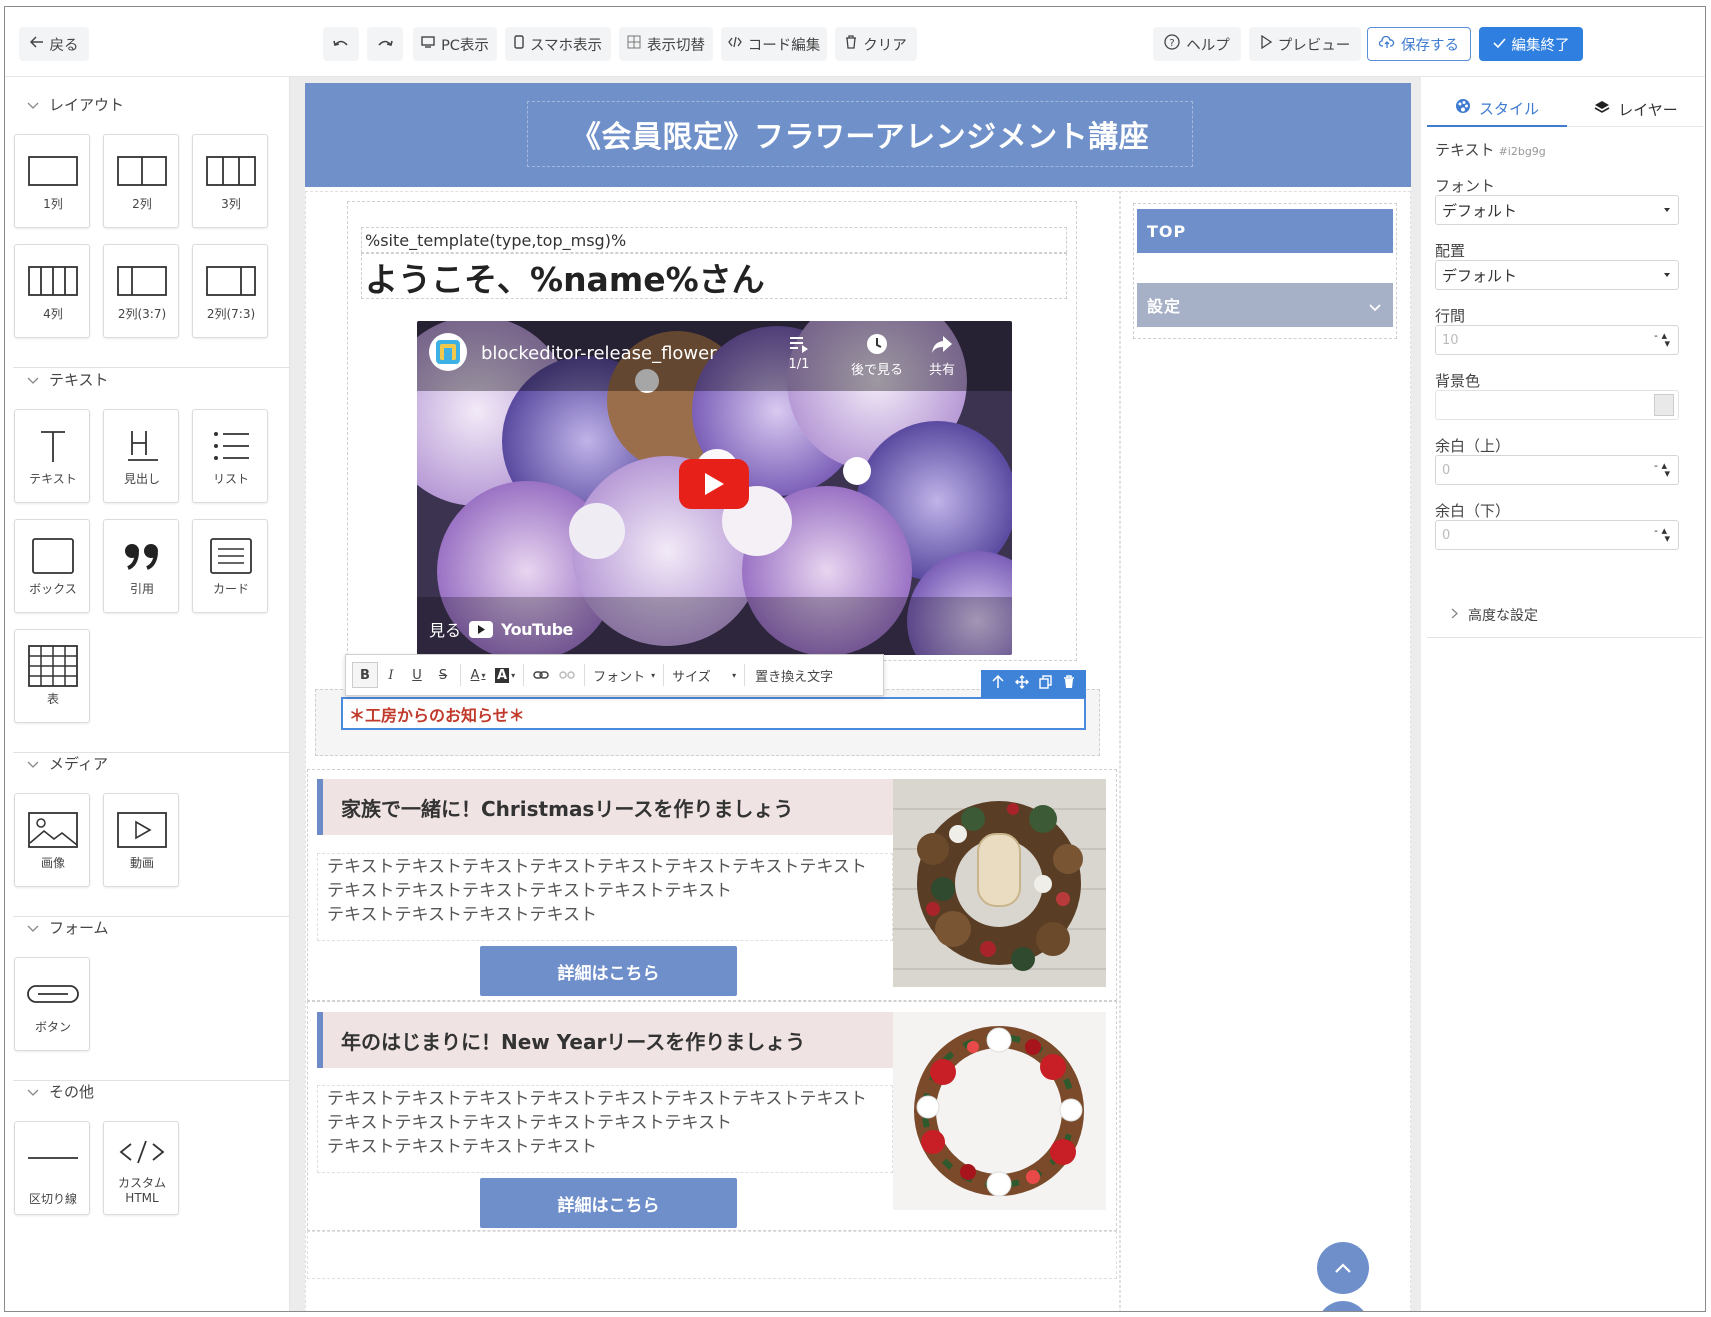 Image resolution: width=1711 pixels, height=1317 pixels. Describe the element at coordinates (341, 44) in the screenshot. I see `undo-button` at that location.